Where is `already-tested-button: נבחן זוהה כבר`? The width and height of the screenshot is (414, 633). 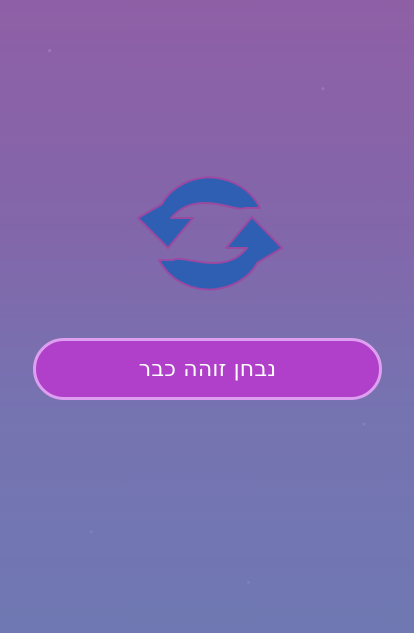 already-tested-button: נבחן זוהה כבר is located at coordinates (207, 369).